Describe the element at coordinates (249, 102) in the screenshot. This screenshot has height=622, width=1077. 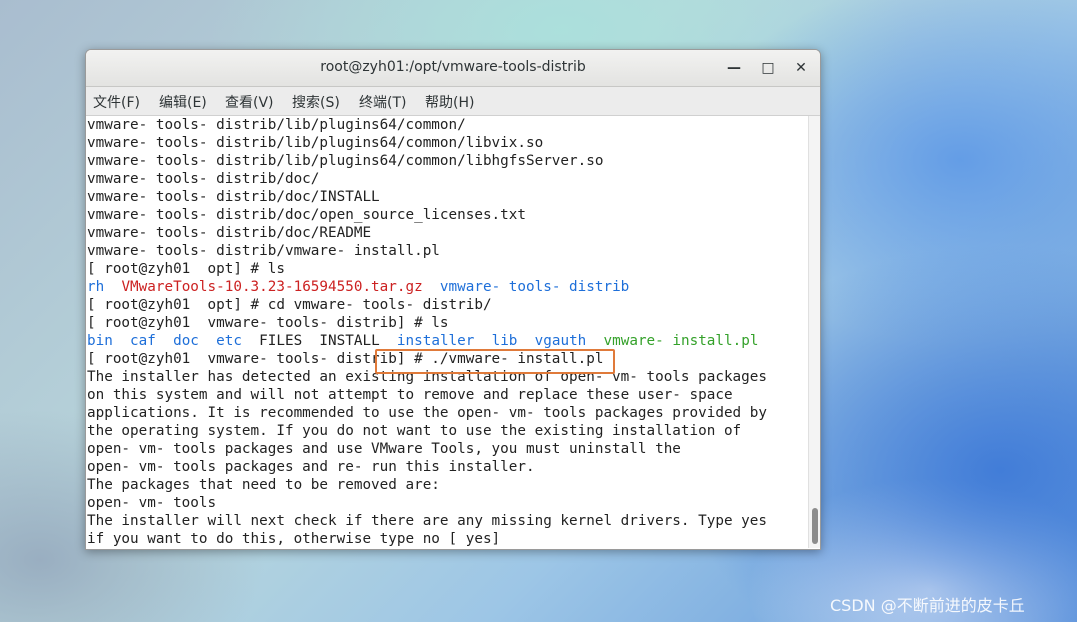
I see `menu-view: 查看(V)` at that location.